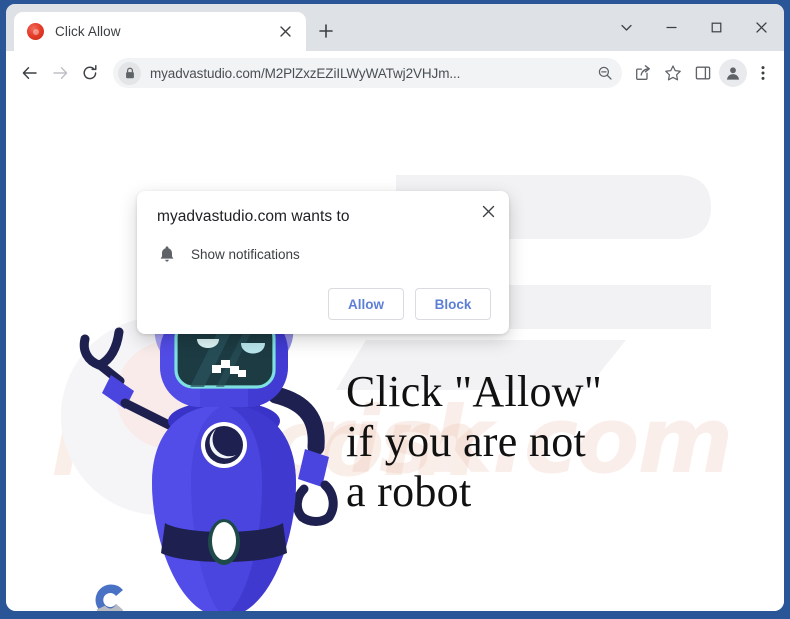 This screenshot has height=619, width=790. What do you see at coordinates (253, 216) in the screenshot?
I see `dialog-title: myadvastudio.com wants to` at bounding box center [253, 216].